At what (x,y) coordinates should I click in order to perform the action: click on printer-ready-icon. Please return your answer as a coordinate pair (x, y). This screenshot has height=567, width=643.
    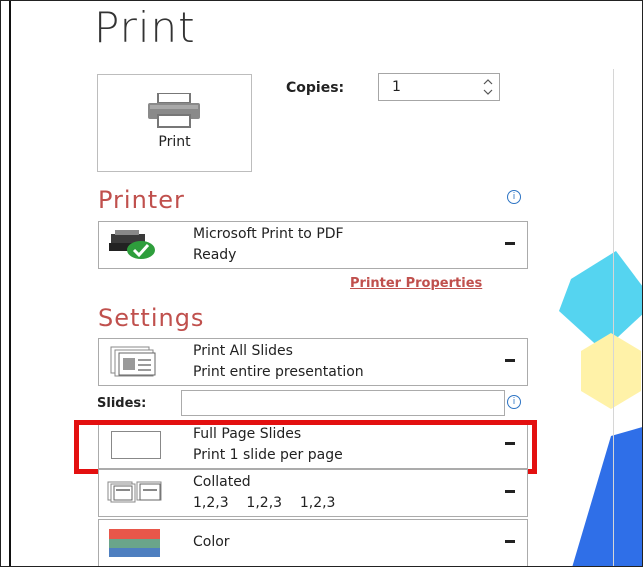
    Looking at the image, I should click on (132, 244).